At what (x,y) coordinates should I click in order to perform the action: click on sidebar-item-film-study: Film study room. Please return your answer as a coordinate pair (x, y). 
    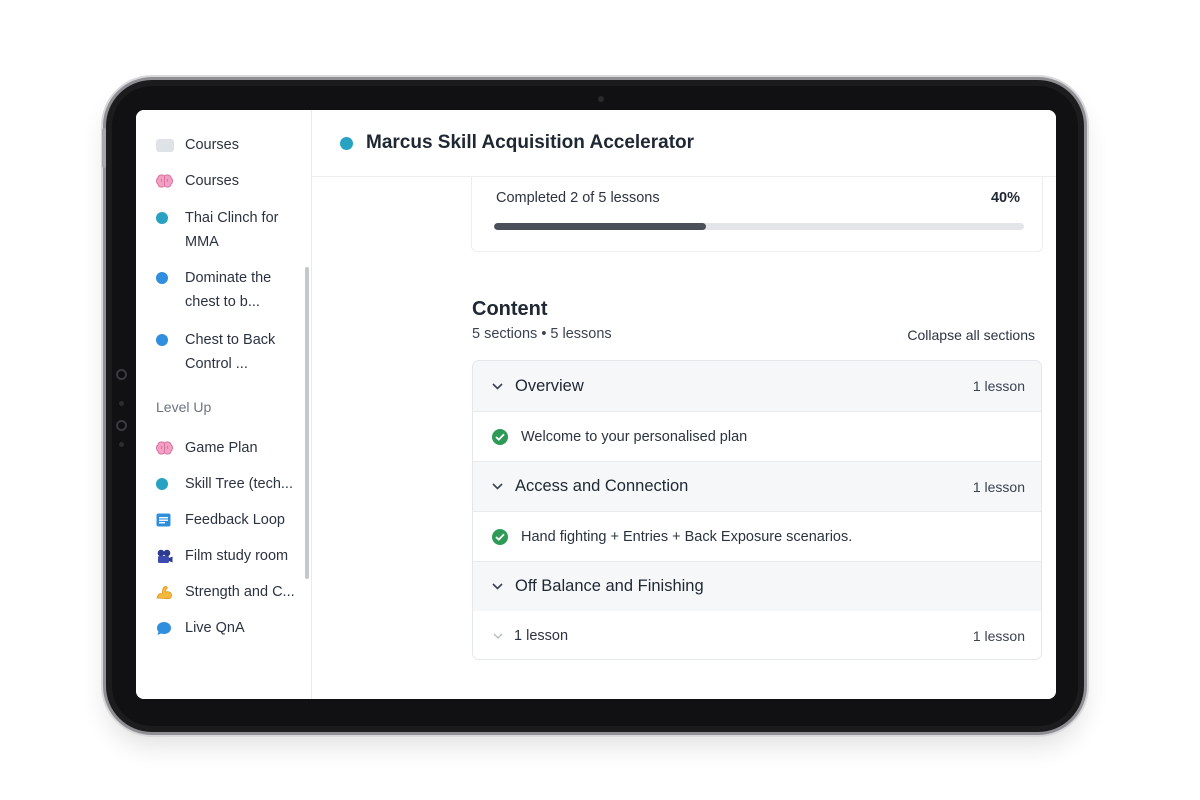
    Looking at the image, I should click on (231, 556).